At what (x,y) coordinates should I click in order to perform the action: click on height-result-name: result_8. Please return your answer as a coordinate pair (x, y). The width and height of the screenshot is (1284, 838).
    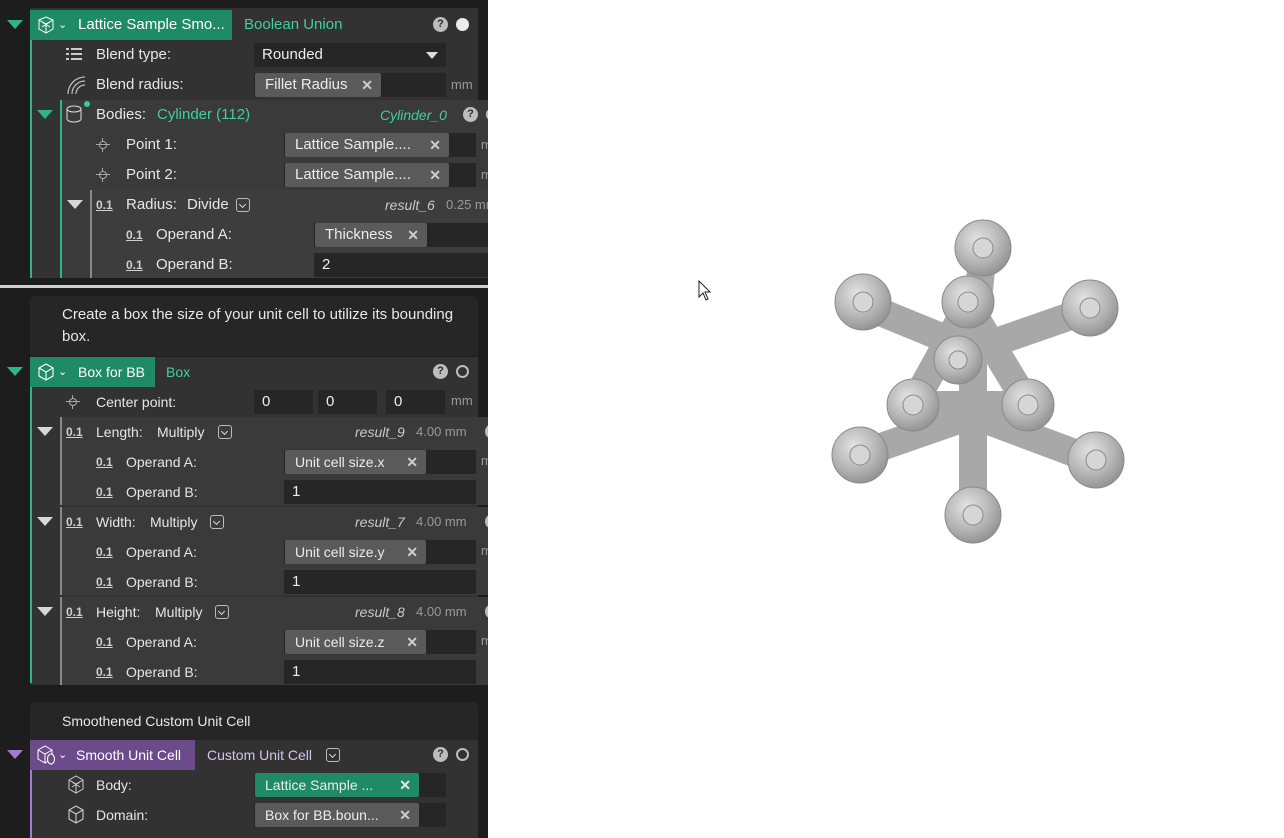
    Looking at the image, I should click on (380, 612).